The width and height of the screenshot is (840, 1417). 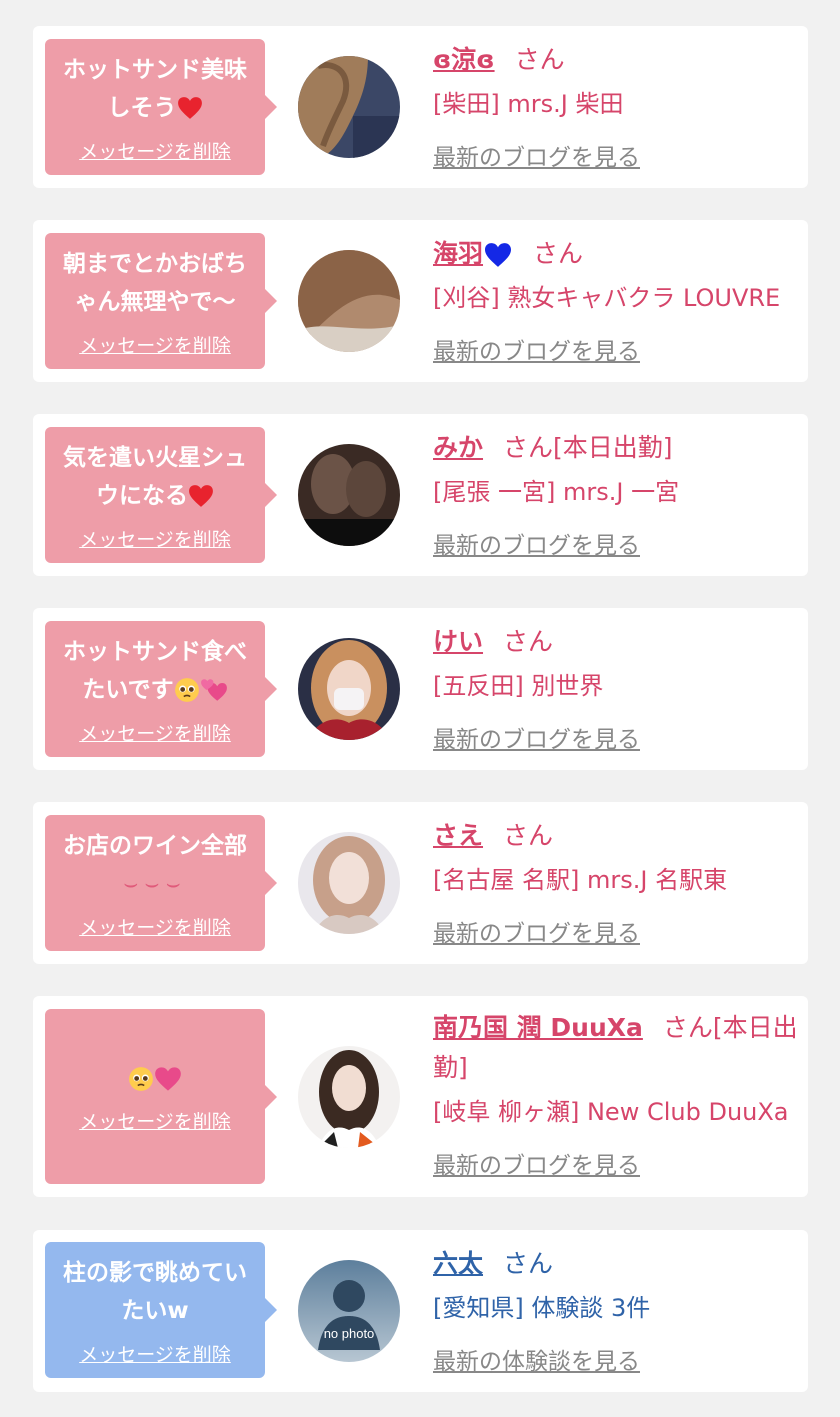 I want to click on message-text: 気を遣い火星シュウになる, so click(x=155, y=476).